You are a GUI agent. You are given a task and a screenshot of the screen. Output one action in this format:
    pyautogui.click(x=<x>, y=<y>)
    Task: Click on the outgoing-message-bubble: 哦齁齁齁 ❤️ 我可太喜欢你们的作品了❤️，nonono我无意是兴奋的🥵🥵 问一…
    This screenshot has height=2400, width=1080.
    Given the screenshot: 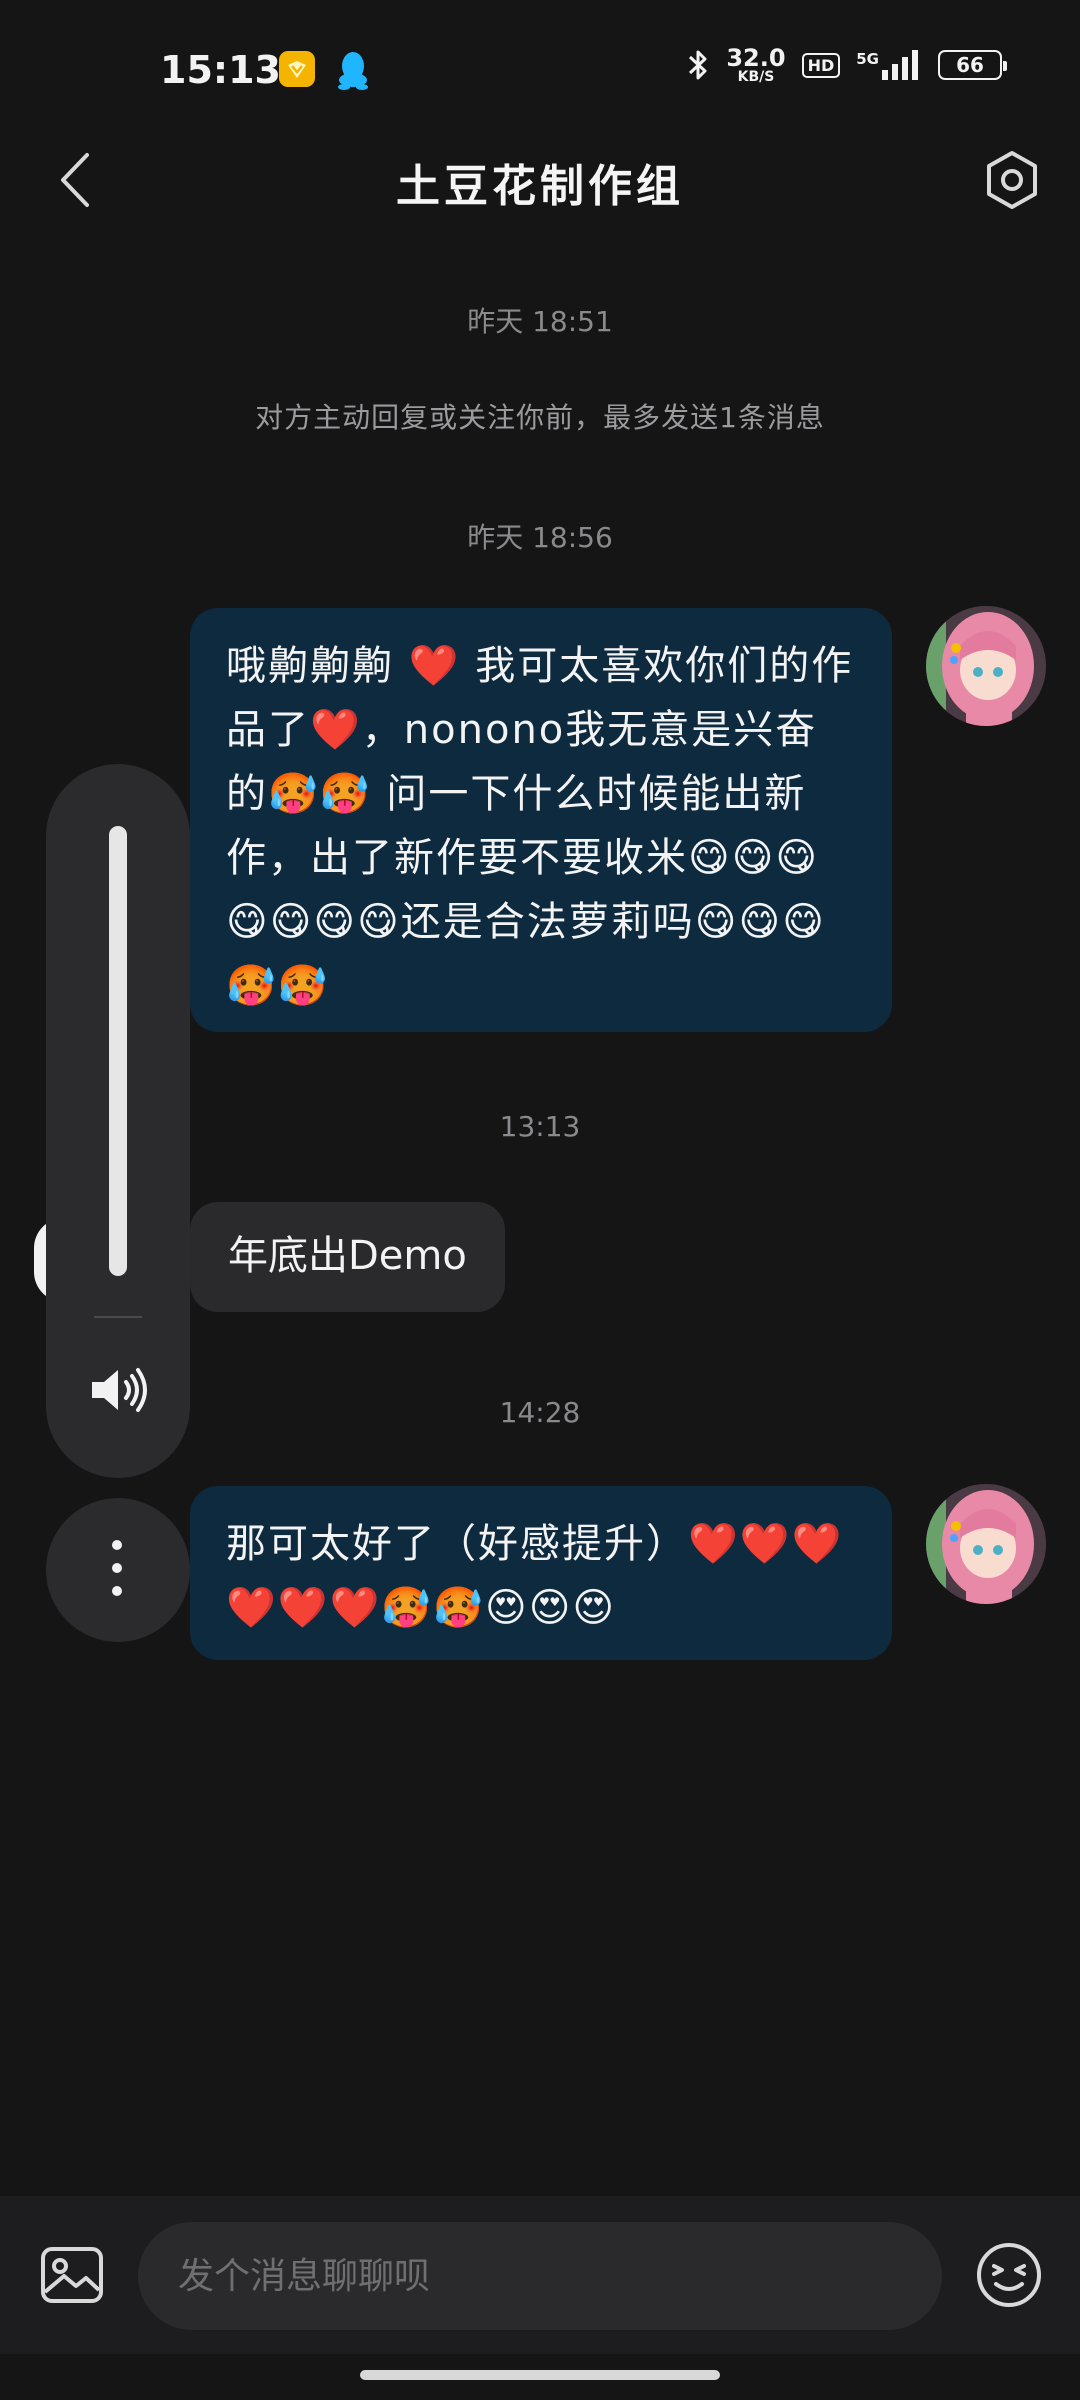 What is the action you would take?
    pyautogui.click(x=541, y=820)
    